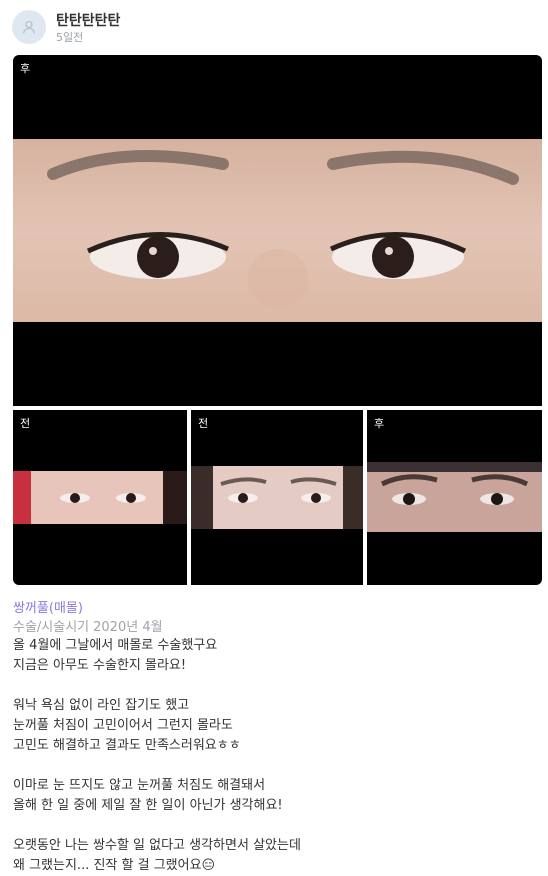  I want to click on body-line: 지금은 아무도 수술한지 몰라요!, so click(100, 665).